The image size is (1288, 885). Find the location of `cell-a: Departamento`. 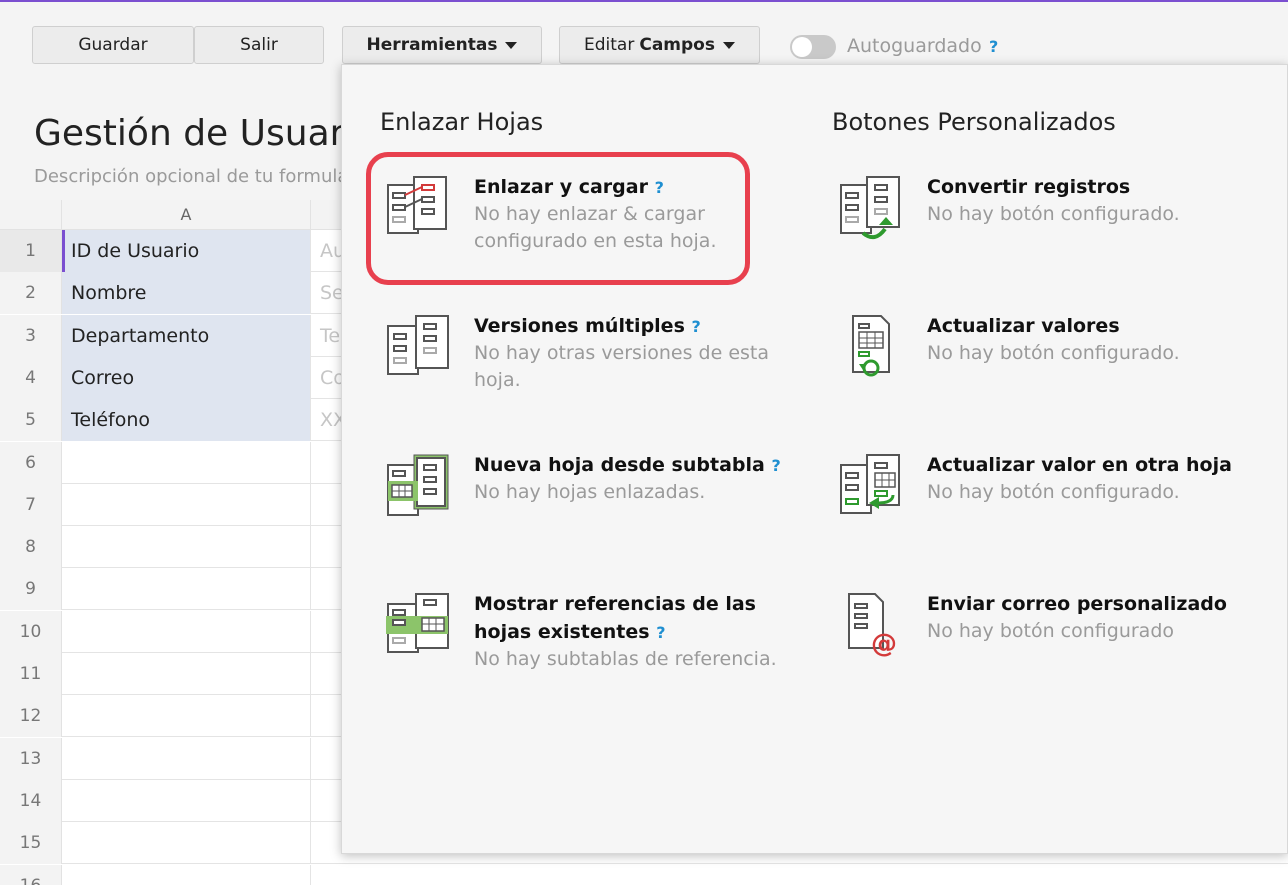

cell-a: Departamento is located at coordinates (186, 335).